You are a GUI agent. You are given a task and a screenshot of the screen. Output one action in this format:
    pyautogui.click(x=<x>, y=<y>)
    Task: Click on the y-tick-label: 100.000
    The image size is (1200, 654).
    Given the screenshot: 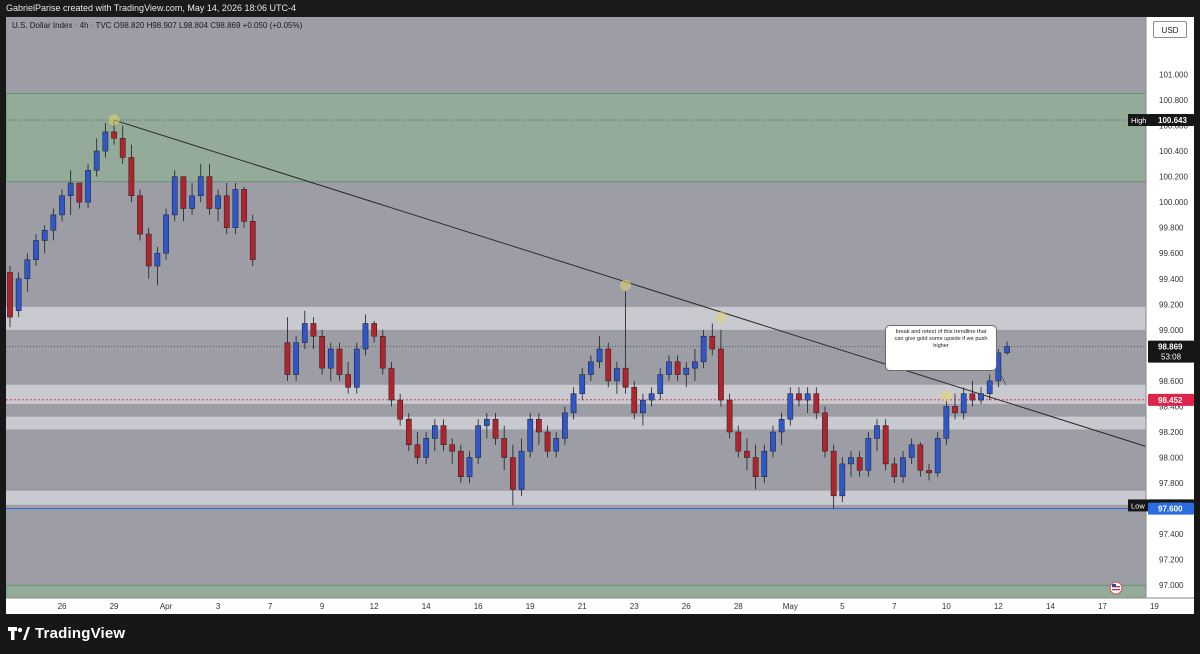 What is the action you would take?
    pyautogui.click(x=1173, y=202)
    